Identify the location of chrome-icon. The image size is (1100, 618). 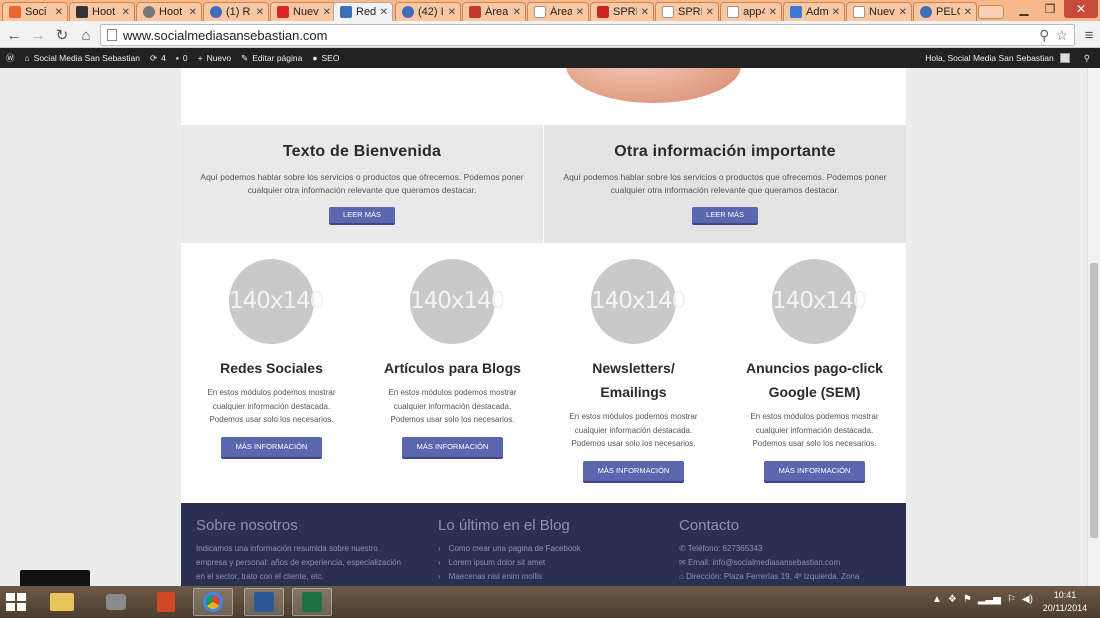
(213, 602).